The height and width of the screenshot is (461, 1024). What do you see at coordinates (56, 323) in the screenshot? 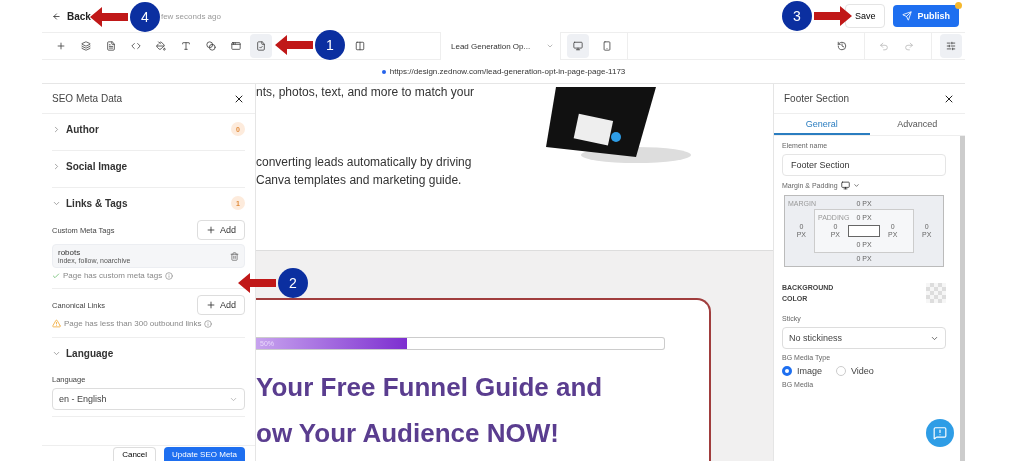
I see `warning-icon` at bounding box center [56, 323].